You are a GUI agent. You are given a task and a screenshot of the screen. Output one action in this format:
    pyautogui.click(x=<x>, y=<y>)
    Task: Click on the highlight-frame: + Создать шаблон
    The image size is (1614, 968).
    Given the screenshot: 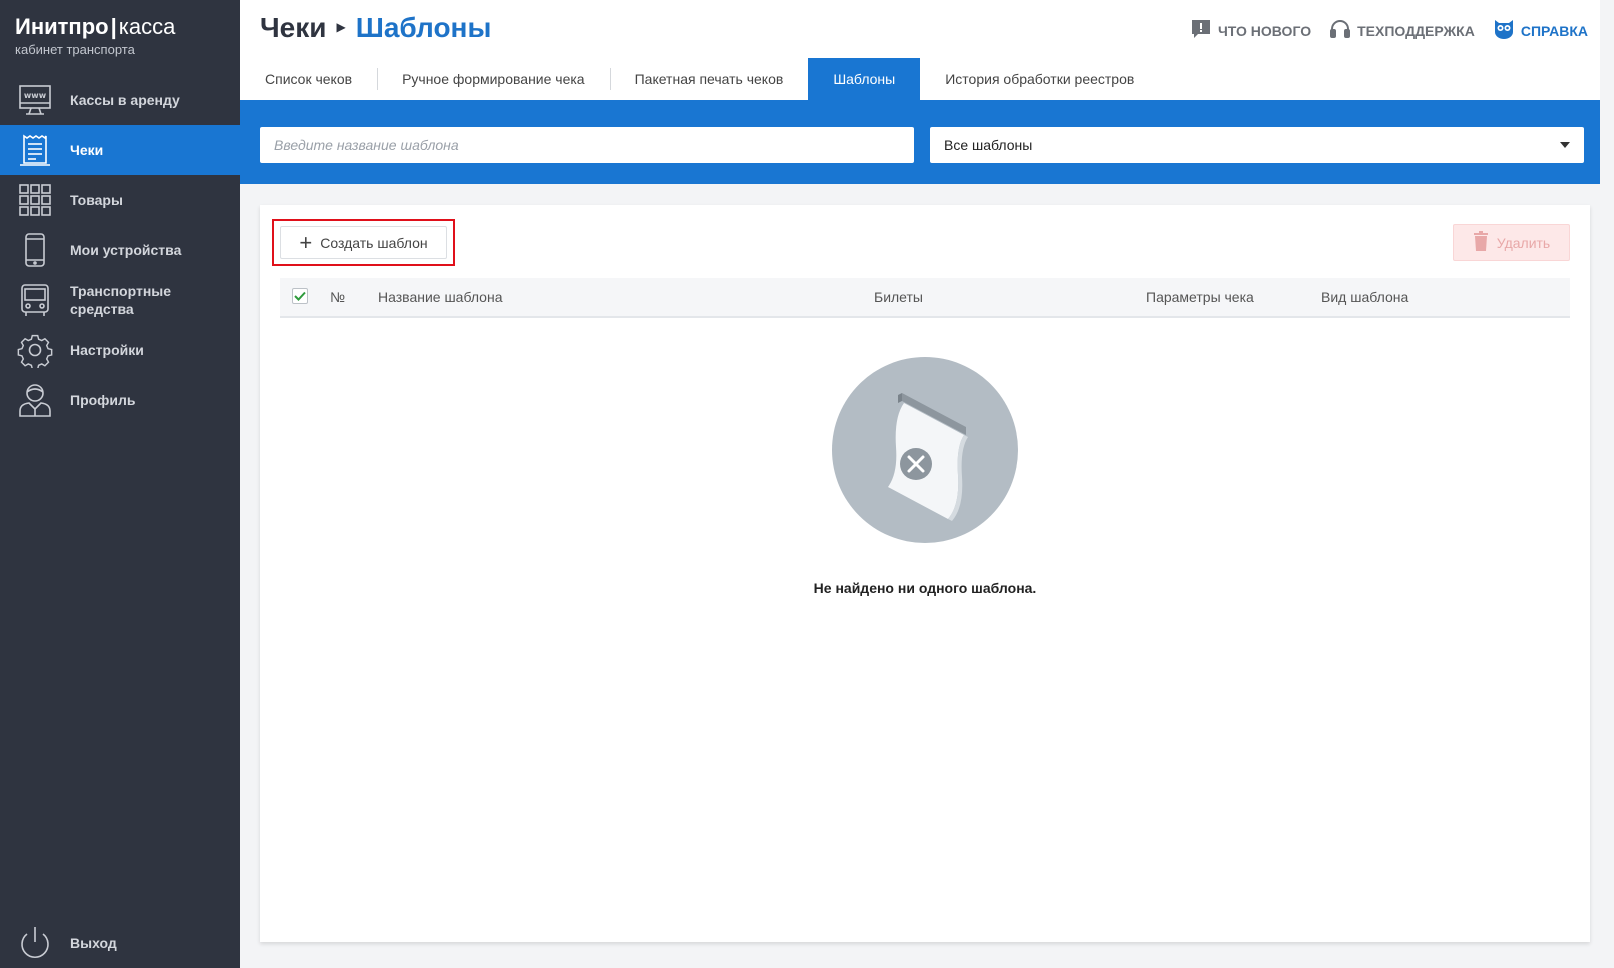 What is the action you would take?
    pyautogui.click(x=363, y=242)
    